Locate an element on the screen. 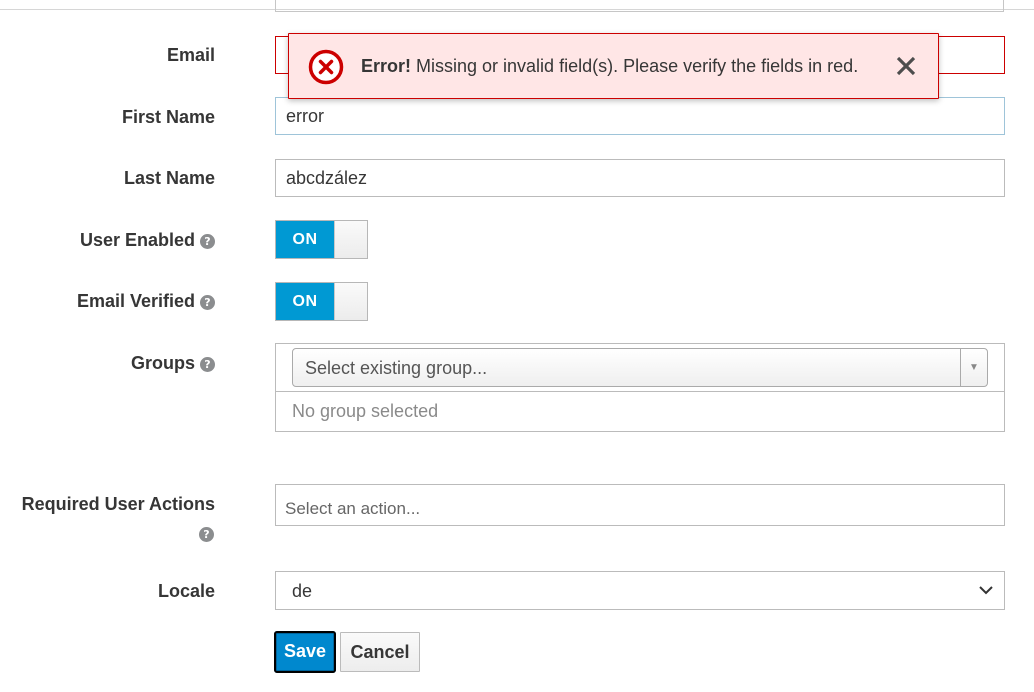 This screenshot has height=692, width=1034. last-name-label: Last Name is located at coordinates (169, 178).